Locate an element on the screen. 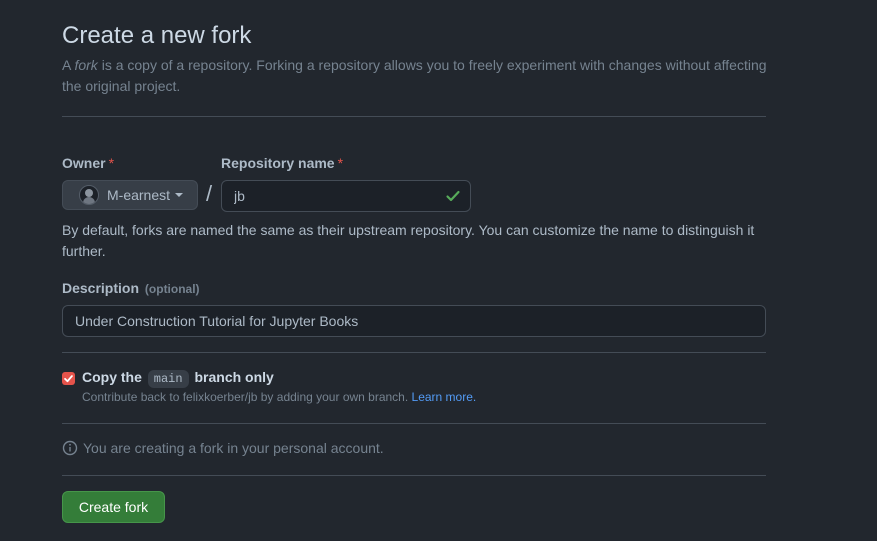  info-icon is located at coordinates (70, 448).